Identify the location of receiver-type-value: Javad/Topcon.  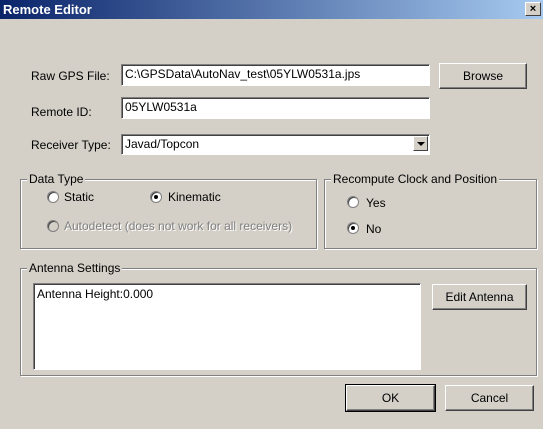
(162, 144).